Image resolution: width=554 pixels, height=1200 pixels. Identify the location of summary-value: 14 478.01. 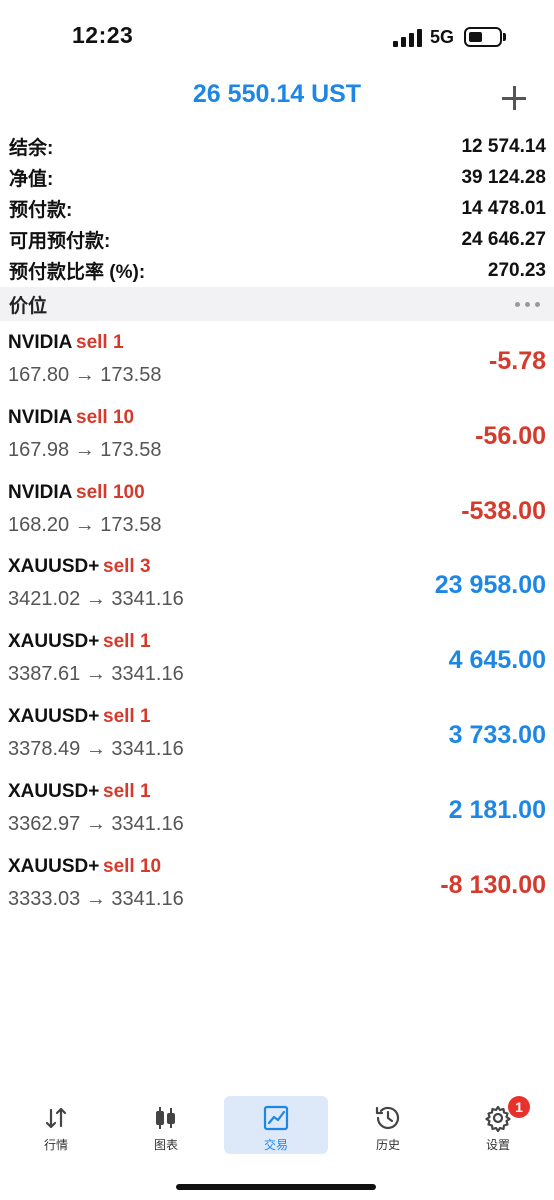
(503, 208).